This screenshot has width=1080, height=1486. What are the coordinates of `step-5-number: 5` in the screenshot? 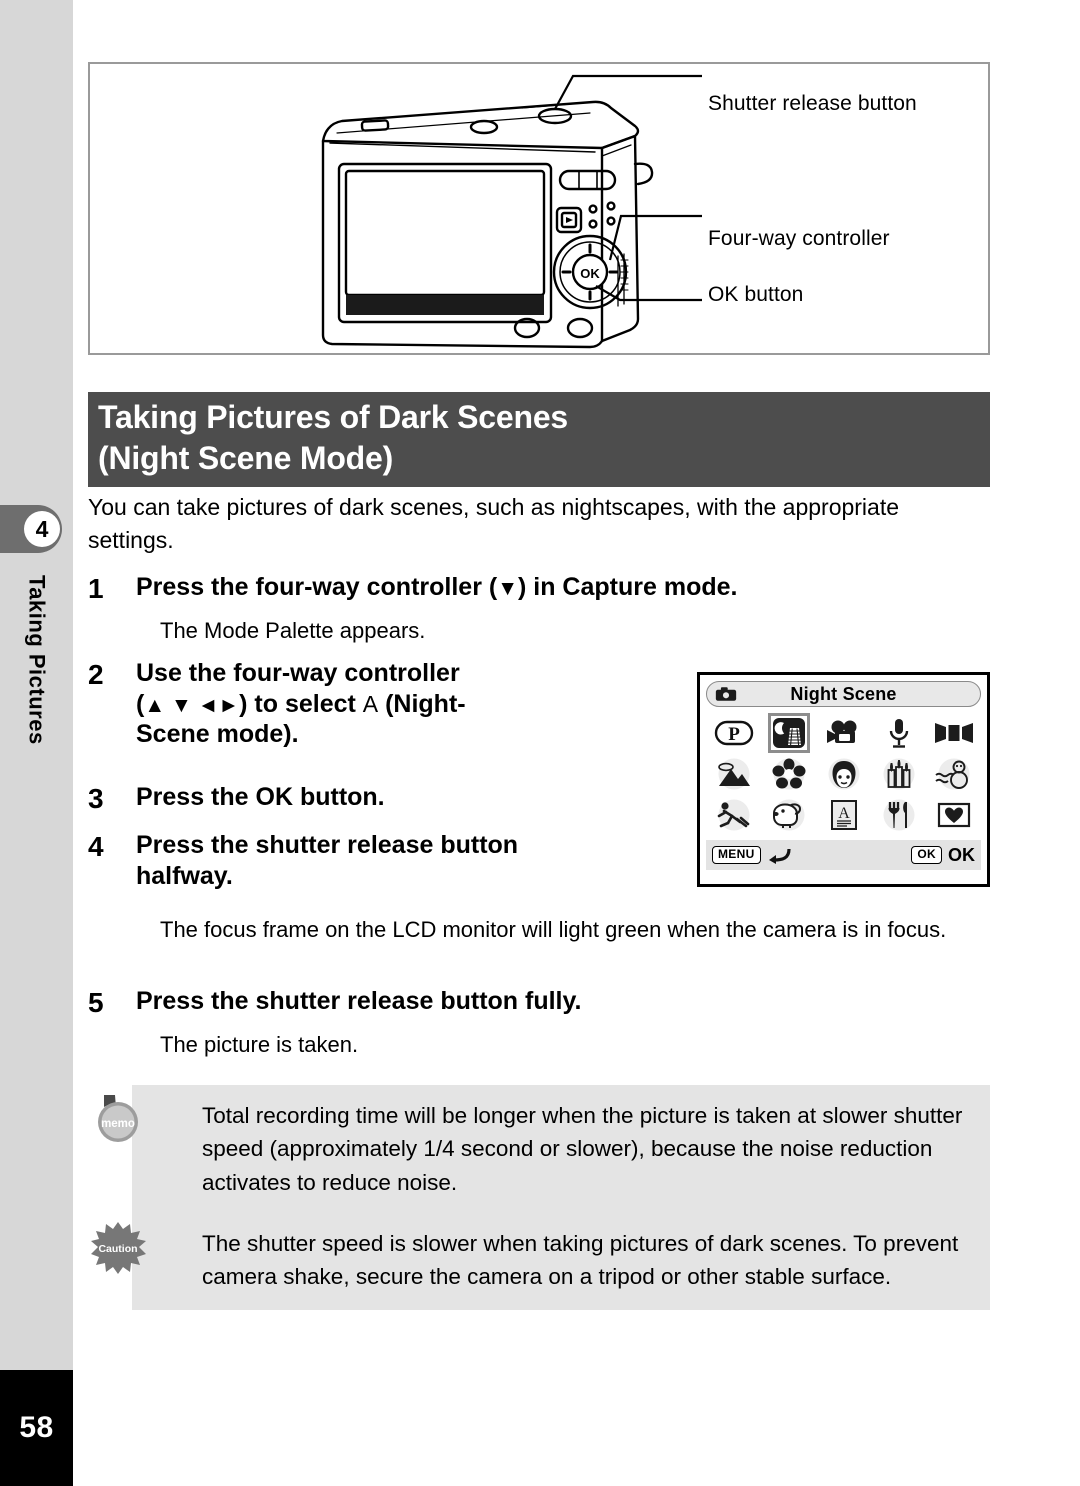 It's located at (96, 1002).